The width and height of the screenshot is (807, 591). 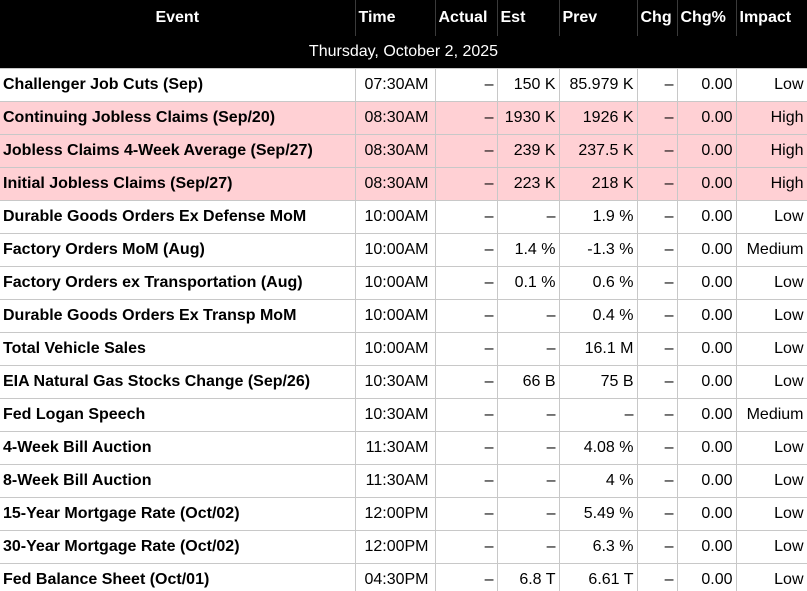 I want to click on event-name: Factory Orders MoM (Aug), so click(x=178, y=250).